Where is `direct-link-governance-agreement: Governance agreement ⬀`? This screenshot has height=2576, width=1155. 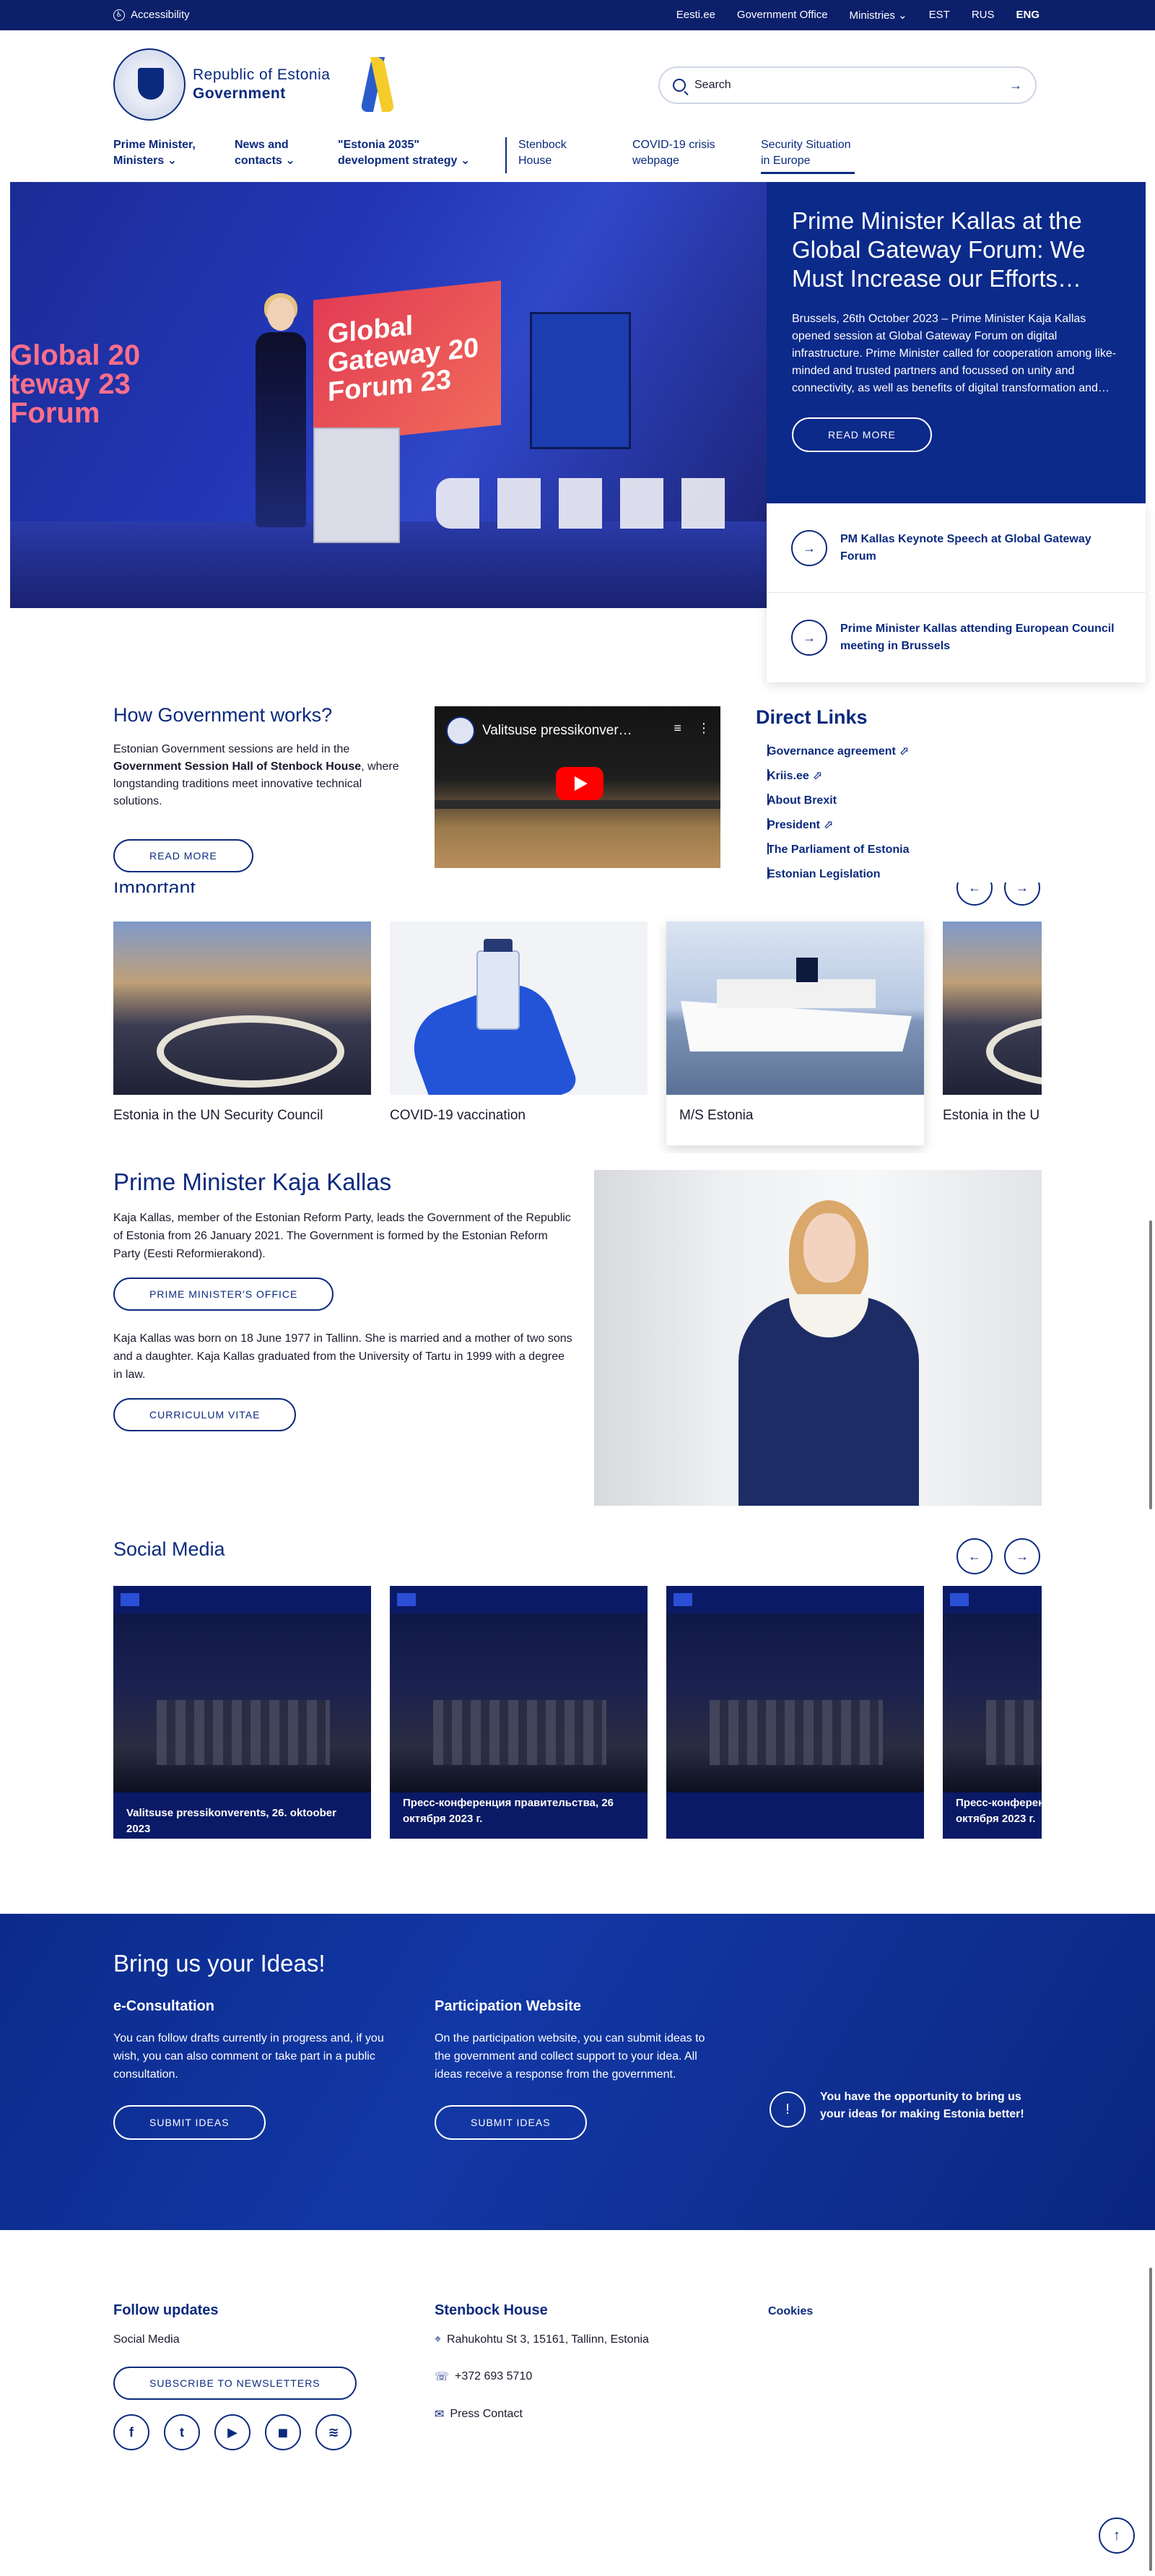
direct-link-governance-agreement: Governance agreement ⬀ is located at coordinates (906, 752).